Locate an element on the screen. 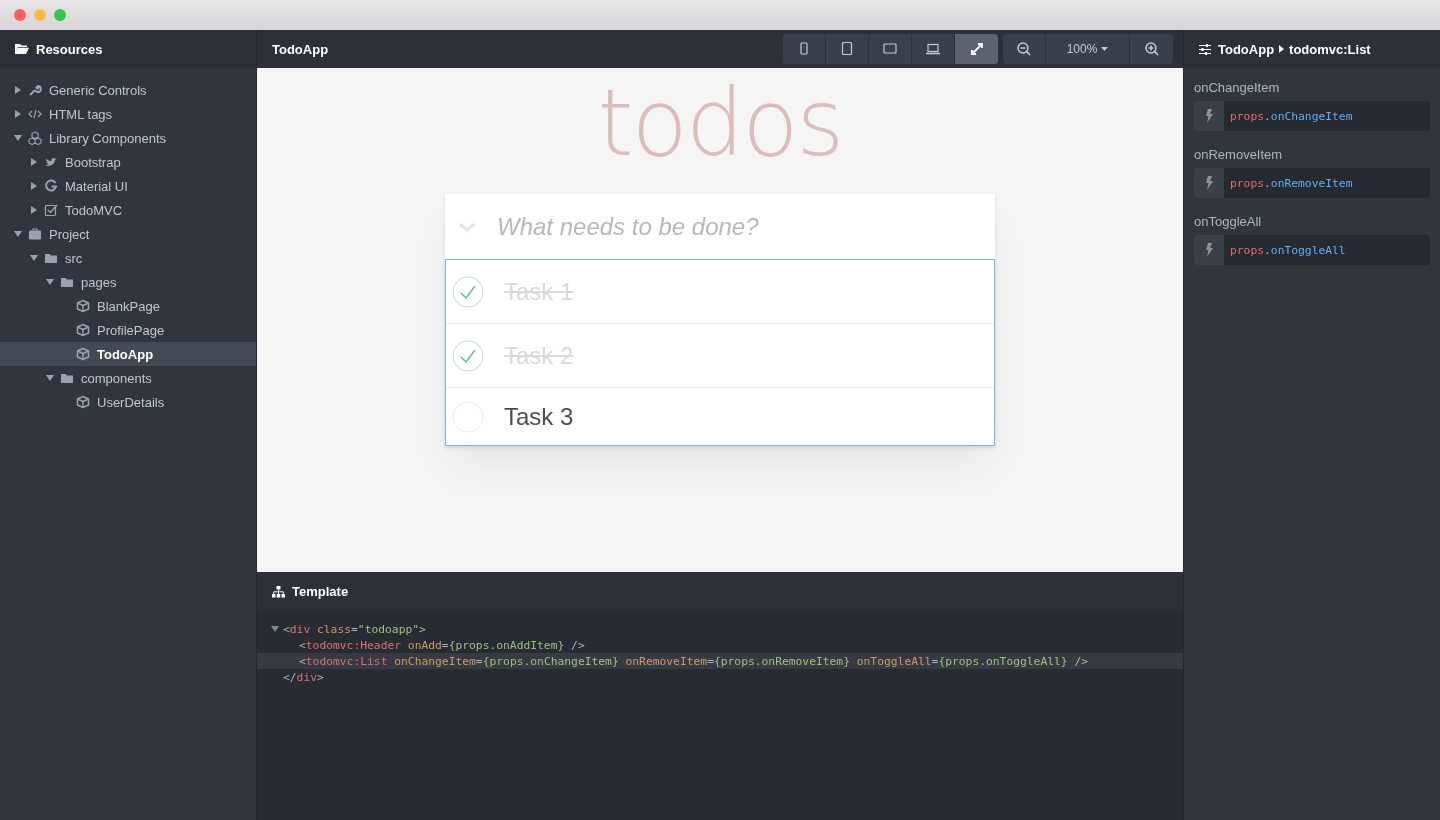 The image size is (1440, 820). tree-item: src is located at coordinates (128, 258).